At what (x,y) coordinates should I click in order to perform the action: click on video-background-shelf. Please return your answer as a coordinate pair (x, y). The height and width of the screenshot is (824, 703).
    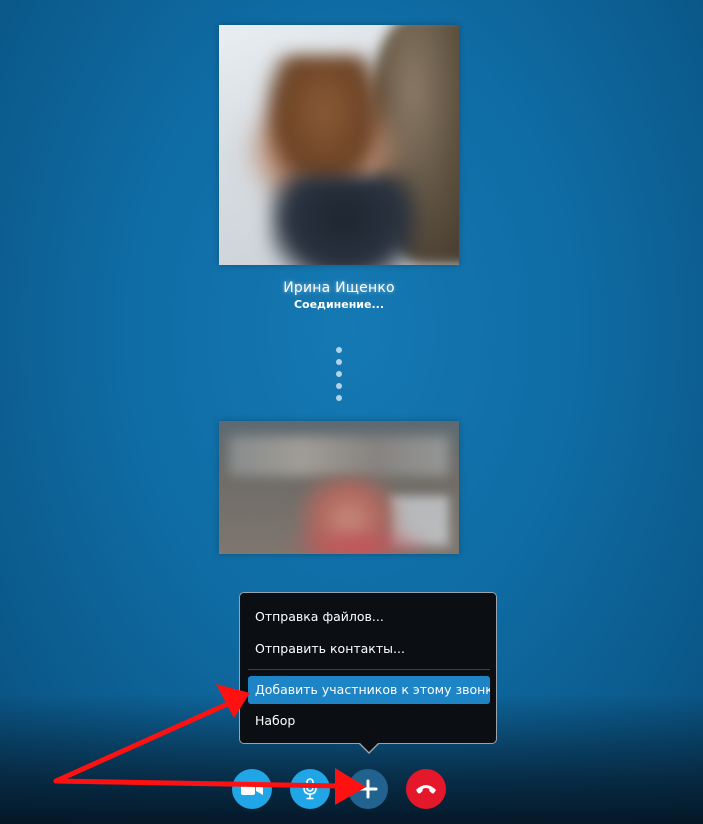
    Looking at the image, I should click on (339, 456).